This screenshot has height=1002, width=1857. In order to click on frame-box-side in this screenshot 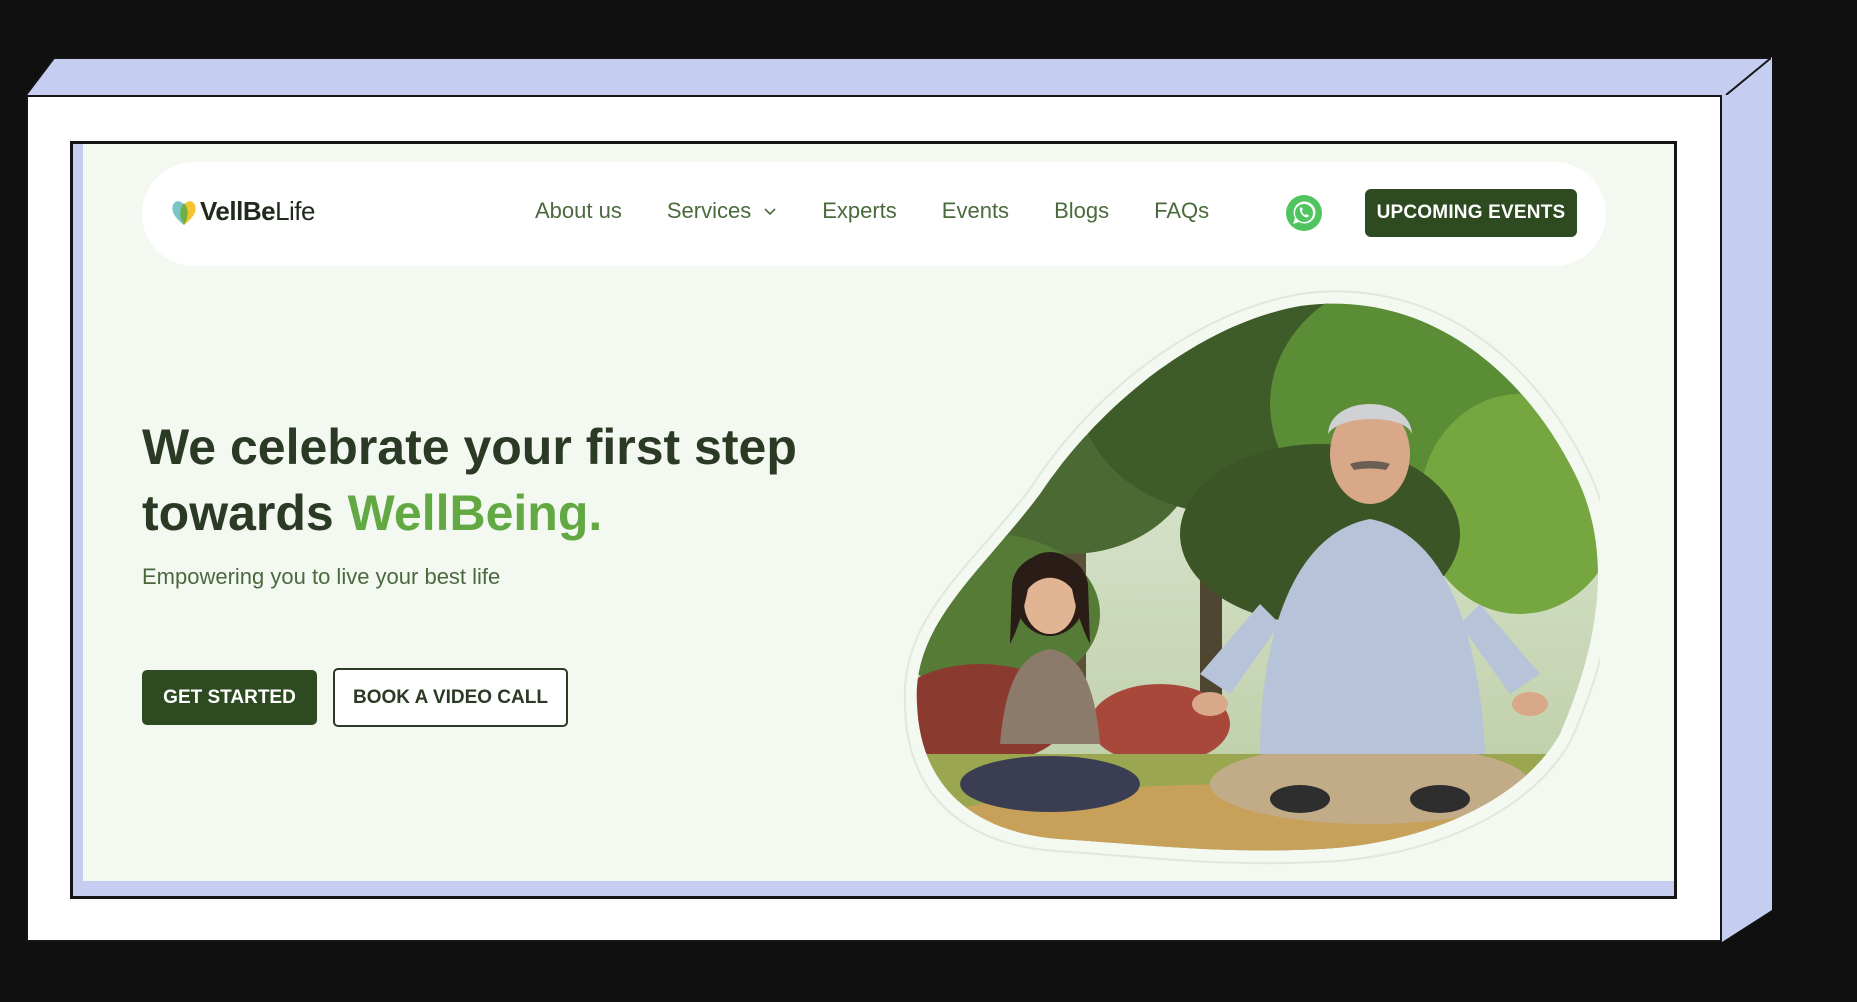, I will do `click(1747, 499)`.